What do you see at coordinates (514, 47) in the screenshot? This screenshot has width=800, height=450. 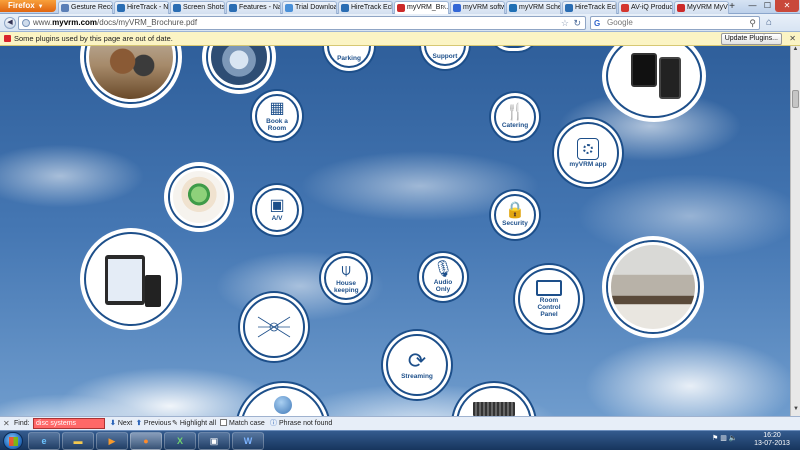 I see `partial-bubble` at bounding box center [514, 47].